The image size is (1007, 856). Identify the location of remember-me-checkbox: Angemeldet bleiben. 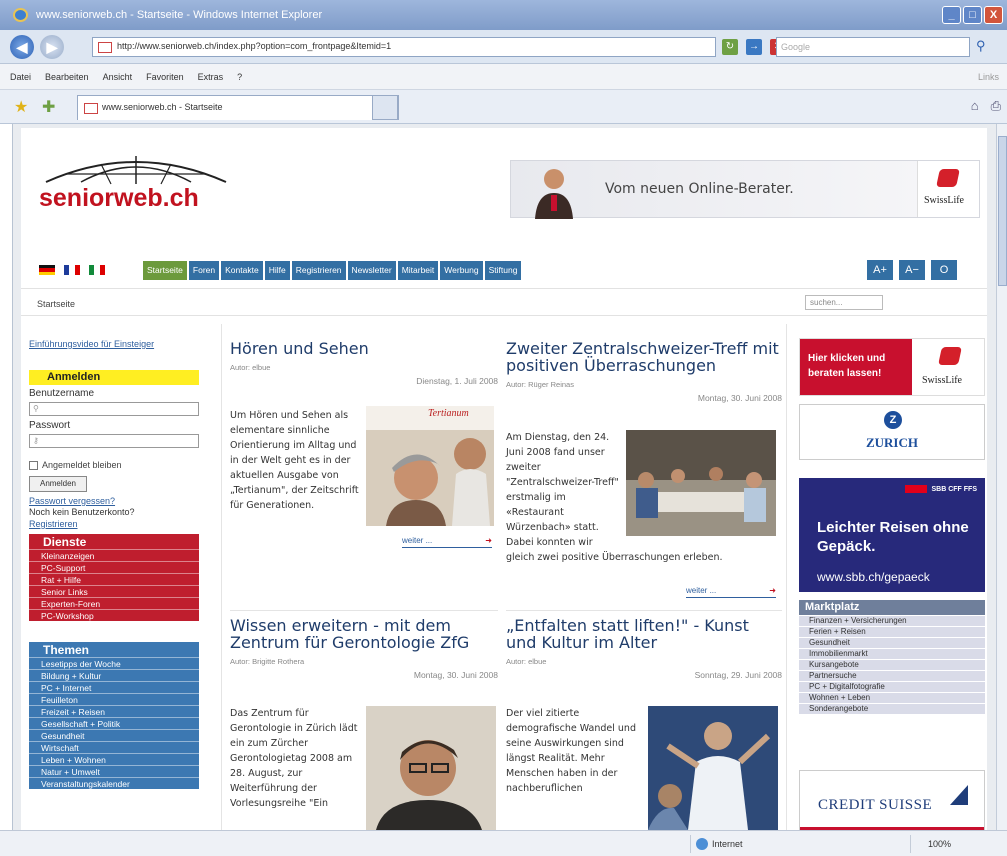
(75, 465).